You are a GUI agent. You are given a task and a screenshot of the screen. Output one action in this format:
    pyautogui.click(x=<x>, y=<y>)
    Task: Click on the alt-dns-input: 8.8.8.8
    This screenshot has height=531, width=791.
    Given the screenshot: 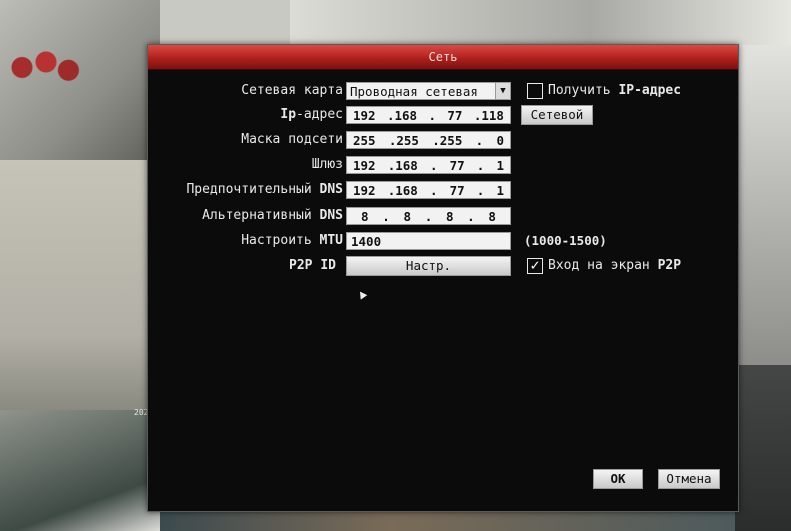 What is the action you would take?
    pyautogui.click(x=428, y=216)
    